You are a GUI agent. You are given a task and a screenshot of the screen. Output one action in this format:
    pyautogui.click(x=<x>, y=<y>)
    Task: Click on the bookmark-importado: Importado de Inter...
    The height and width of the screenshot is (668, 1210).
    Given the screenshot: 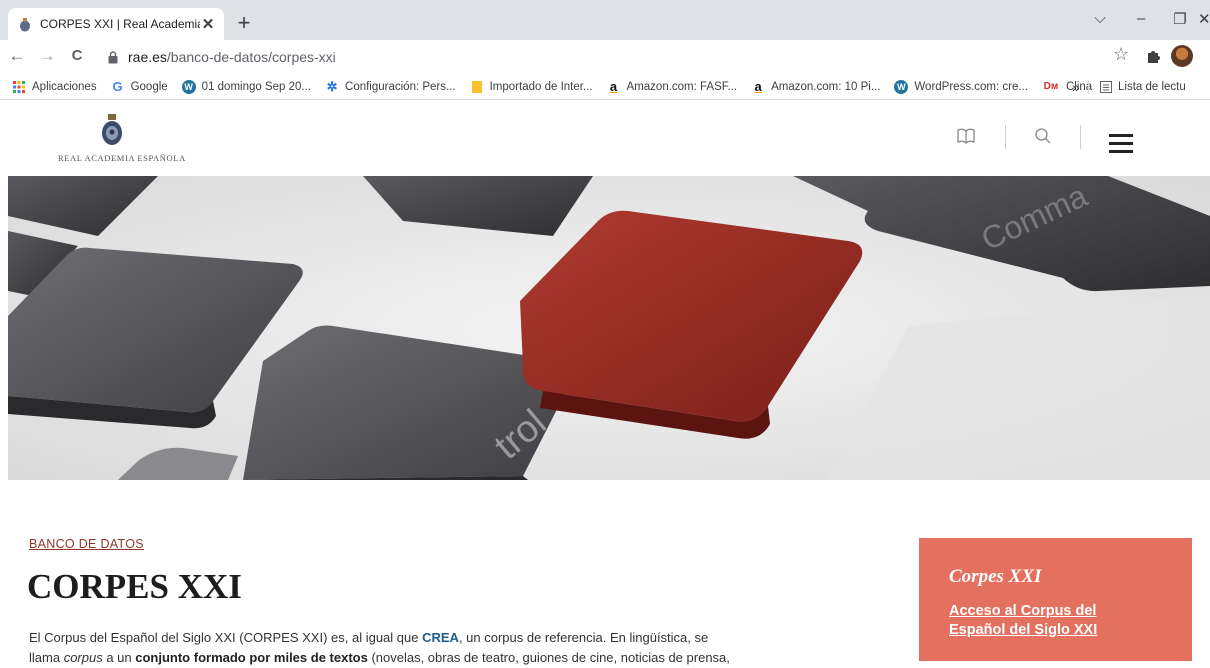 What is the action you would take?
    pyautogui.click(x=531, y=87)
    